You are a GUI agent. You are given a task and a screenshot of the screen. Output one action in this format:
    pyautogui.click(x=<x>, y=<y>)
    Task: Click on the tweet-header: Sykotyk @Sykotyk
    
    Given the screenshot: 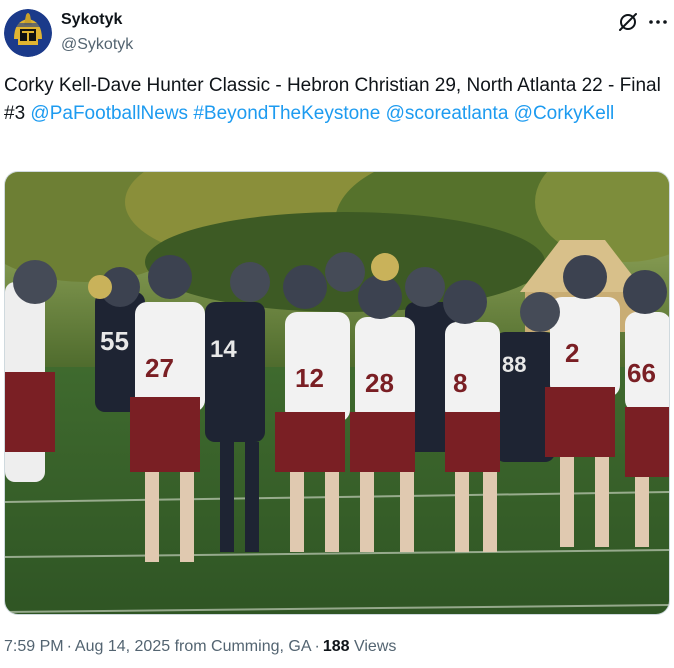 What is the action you would take?
    pyautogui.click(x=337, y=33)
    